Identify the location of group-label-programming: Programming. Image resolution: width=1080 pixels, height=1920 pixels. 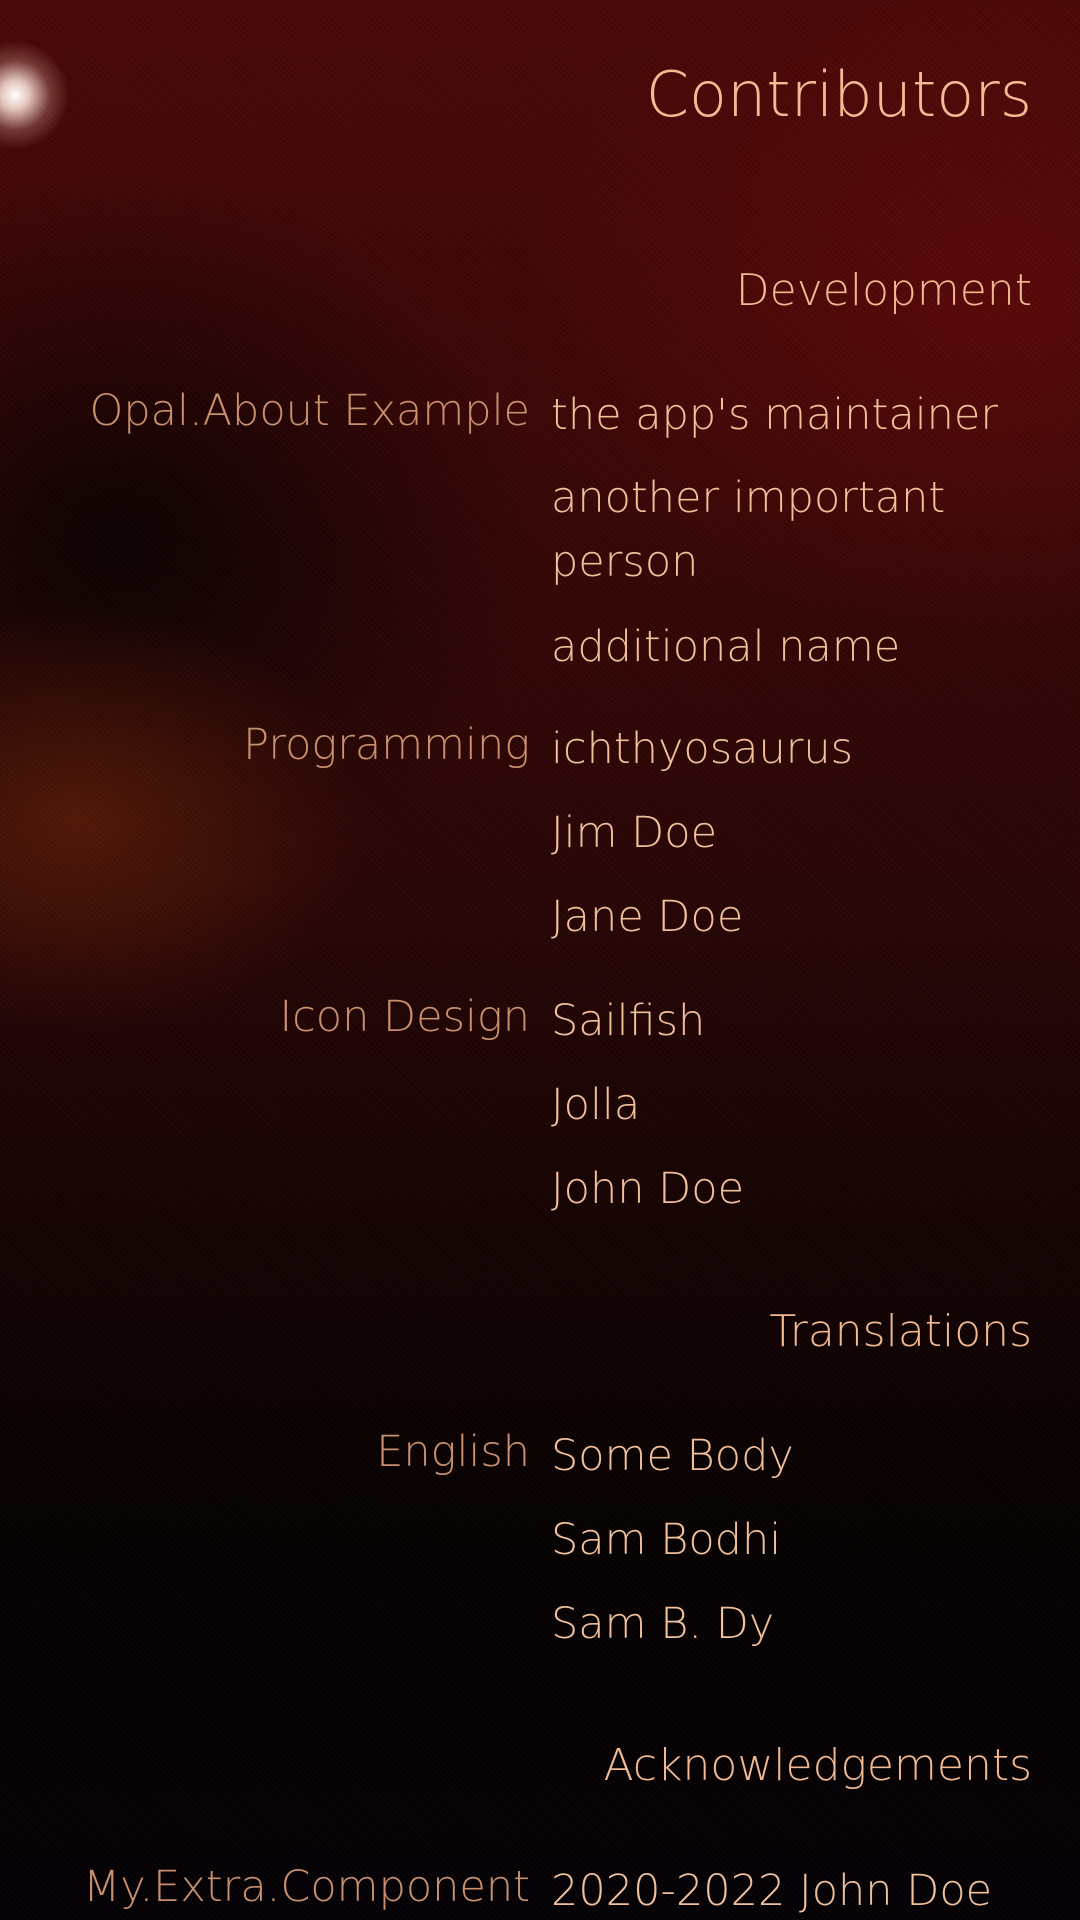
(386, 745).